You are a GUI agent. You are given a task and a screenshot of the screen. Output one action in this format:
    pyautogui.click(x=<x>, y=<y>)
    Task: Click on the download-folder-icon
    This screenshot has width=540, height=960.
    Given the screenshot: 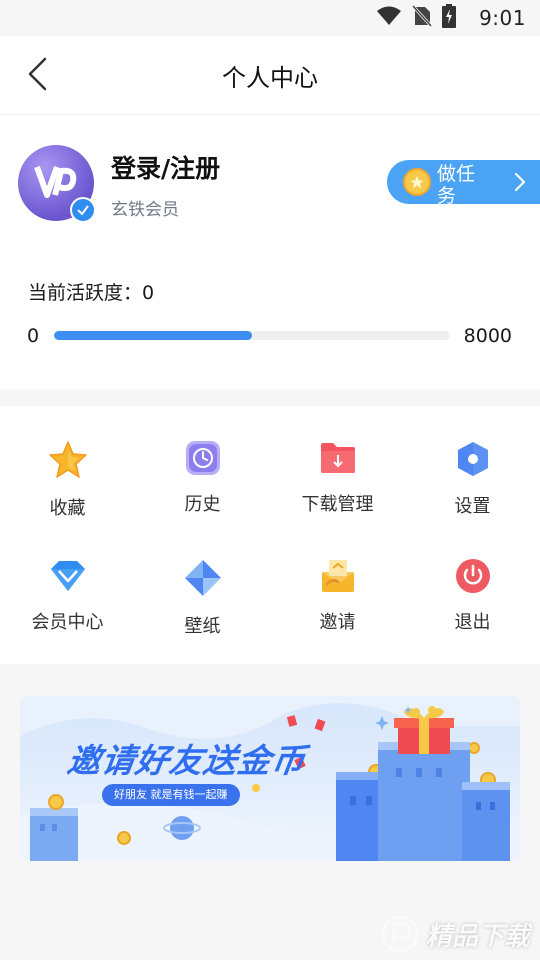 What is the action you would take?
    pyautogui.click(x=338, y=458)
    